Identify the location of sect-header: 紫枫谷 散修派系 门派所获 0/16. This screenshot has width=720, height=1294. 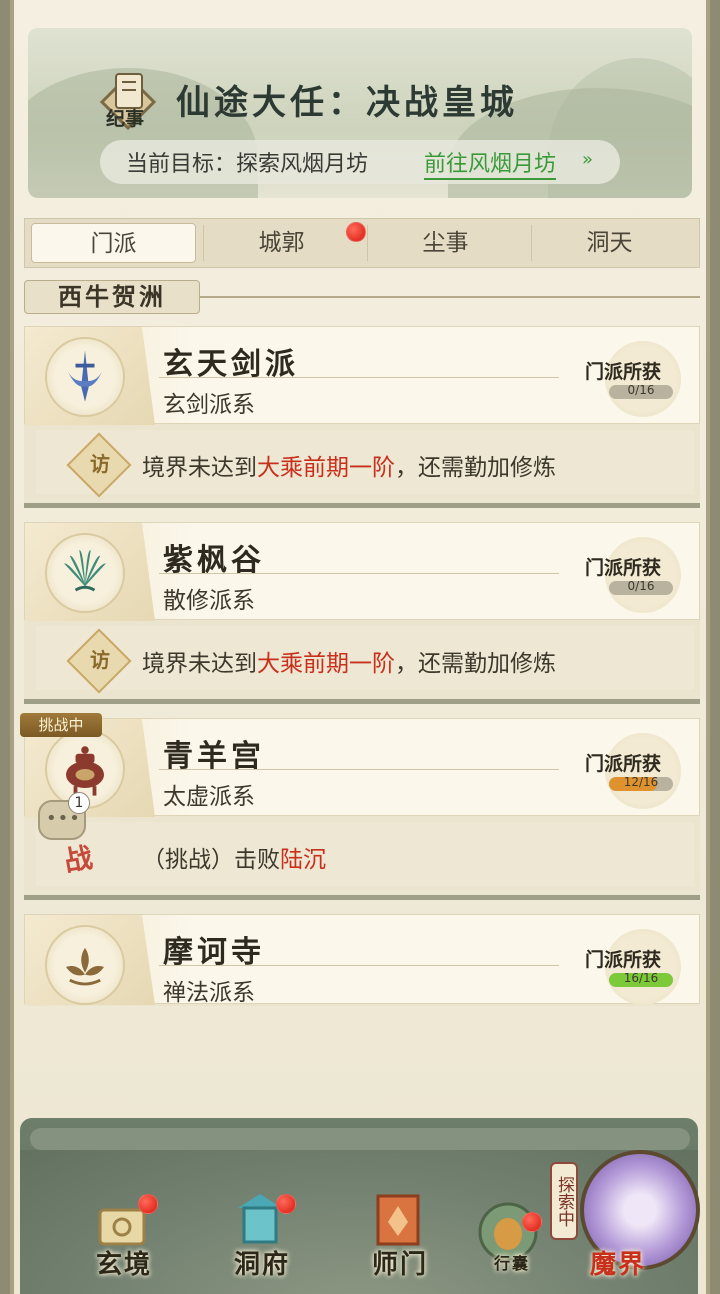
(362, 571).